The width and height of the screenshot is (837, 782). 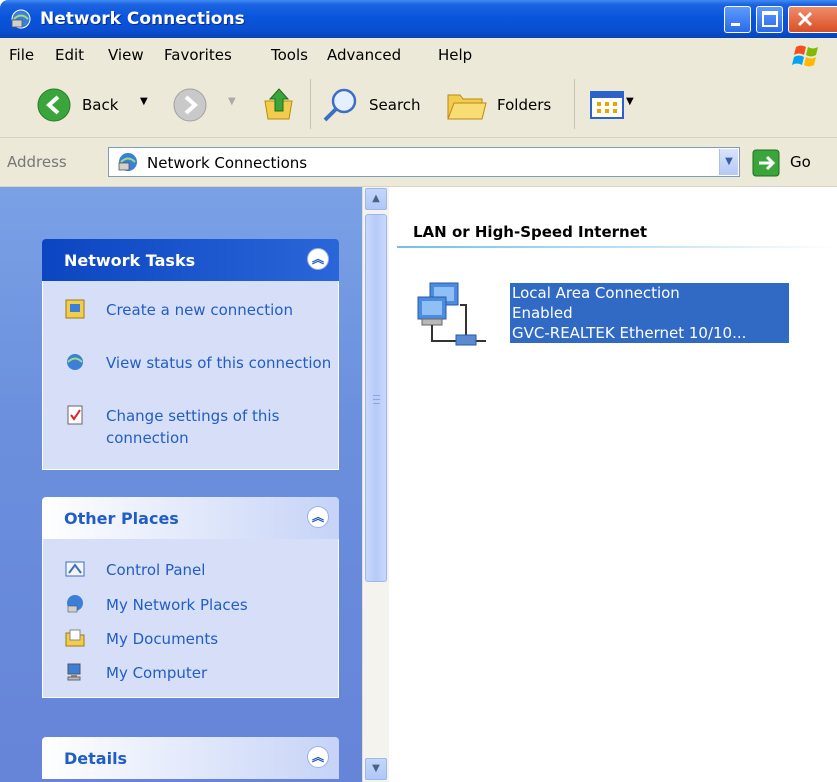 I want to click on minimize-button, so click(x=737, y=19).